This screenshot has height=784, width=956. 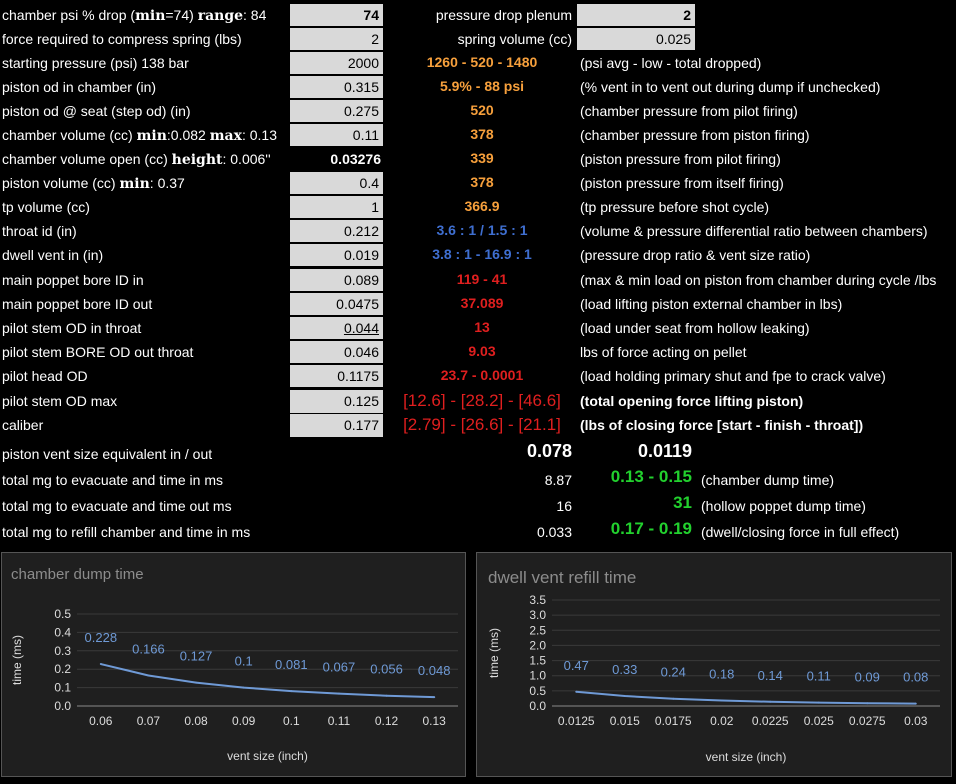 I want to click on x-tick-label: 0.06, so click(x=101, y=721).